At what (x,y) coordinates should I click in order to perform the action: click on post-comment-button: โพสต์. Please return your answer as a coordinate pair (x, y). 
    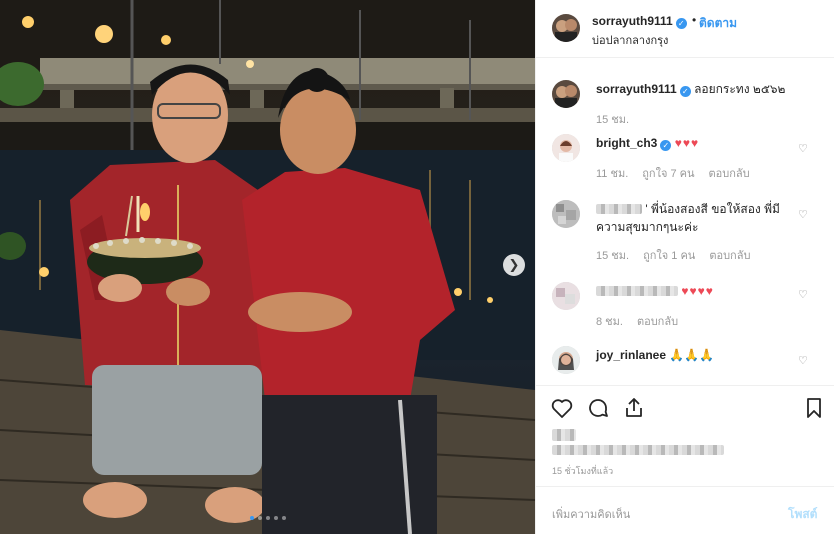
    Looking at the image, I should click on (802, 514).